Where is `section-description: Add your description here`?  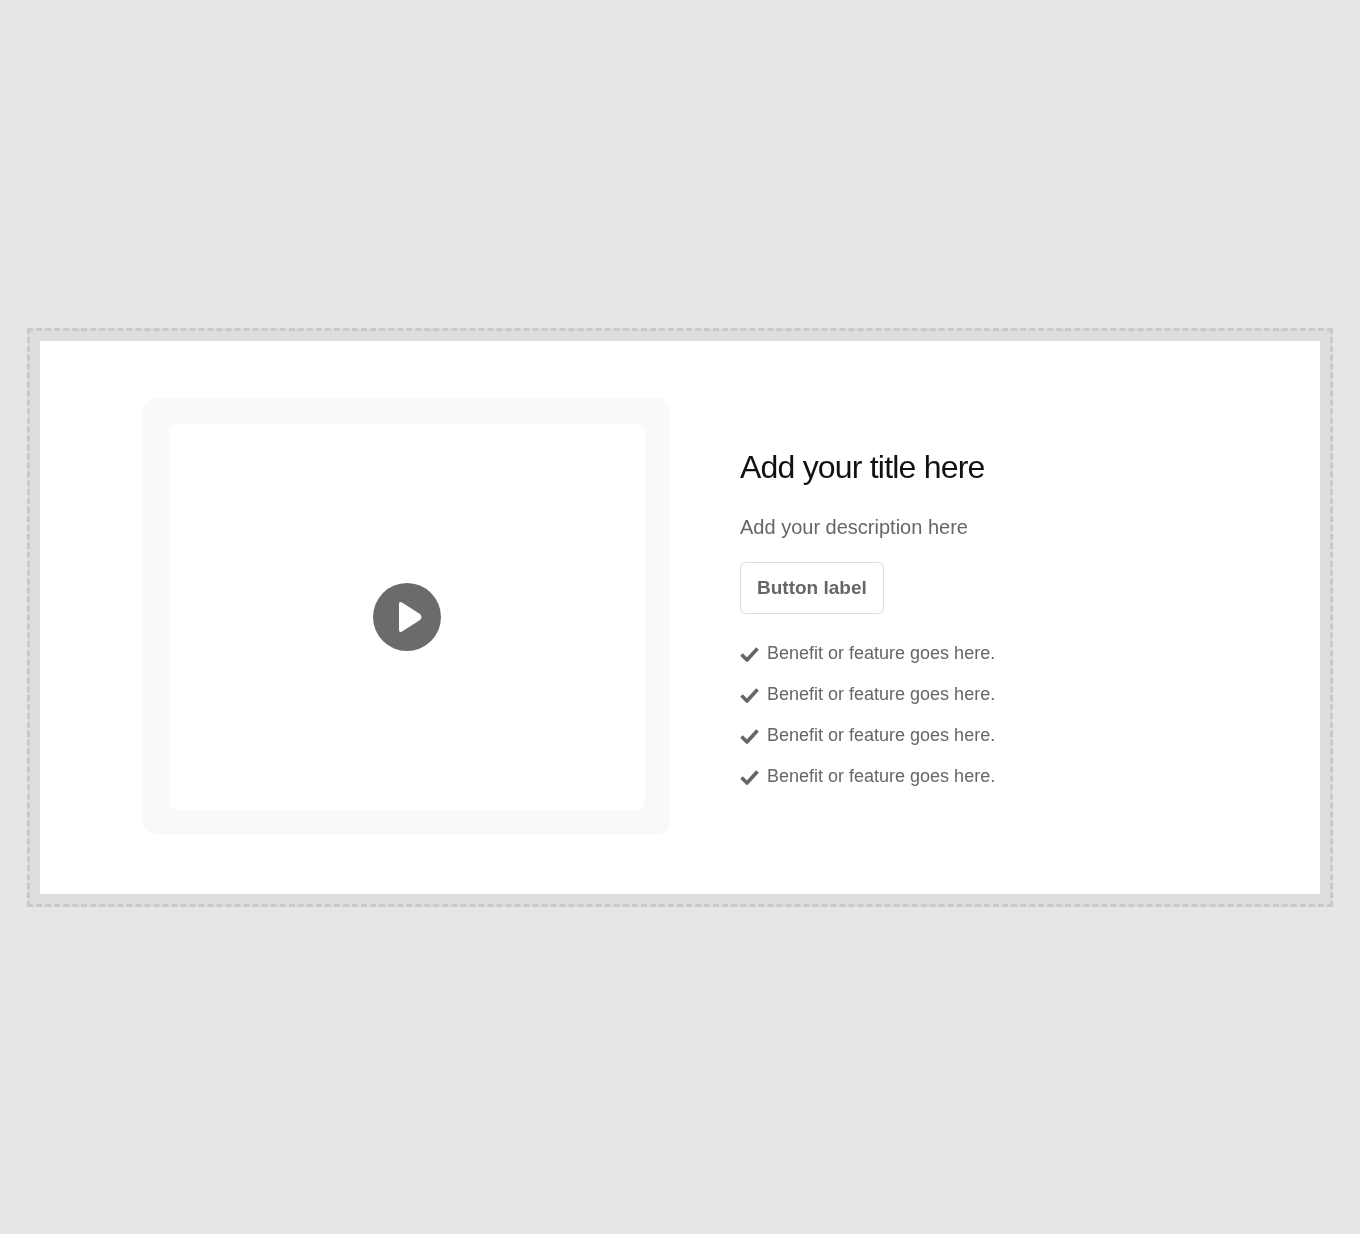 section-description: Add your description here is located at coordinates (854, 527).